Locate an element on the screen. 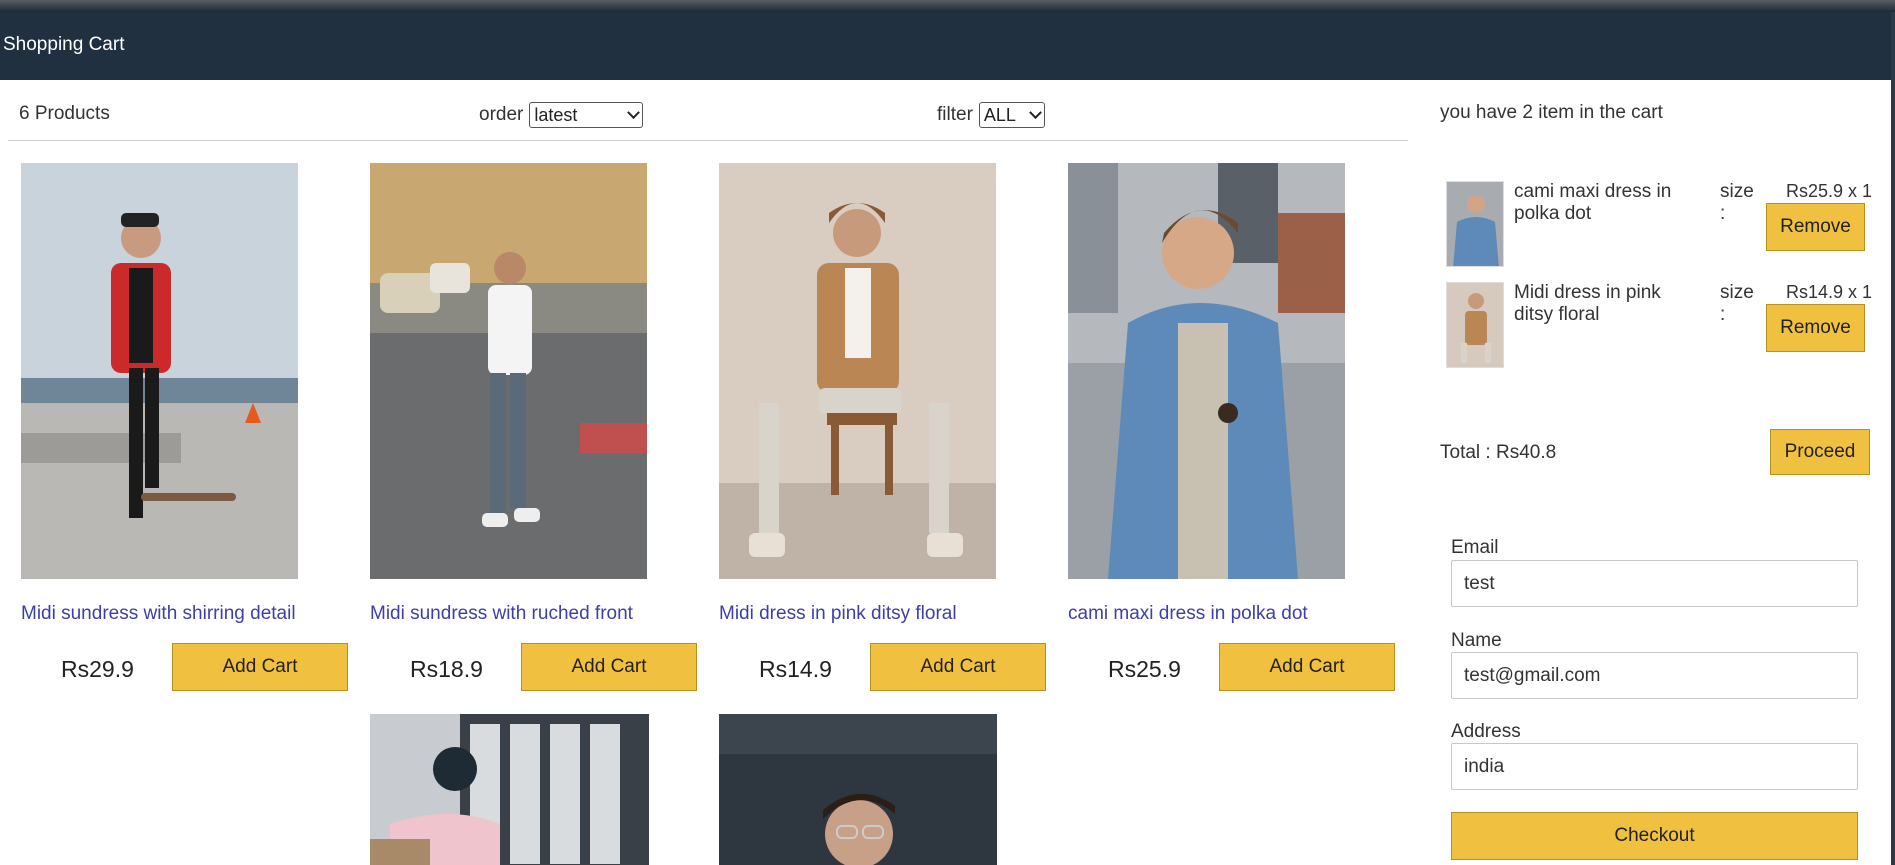  name-field: test@gmail.com is located at coordinates (1654, 675).